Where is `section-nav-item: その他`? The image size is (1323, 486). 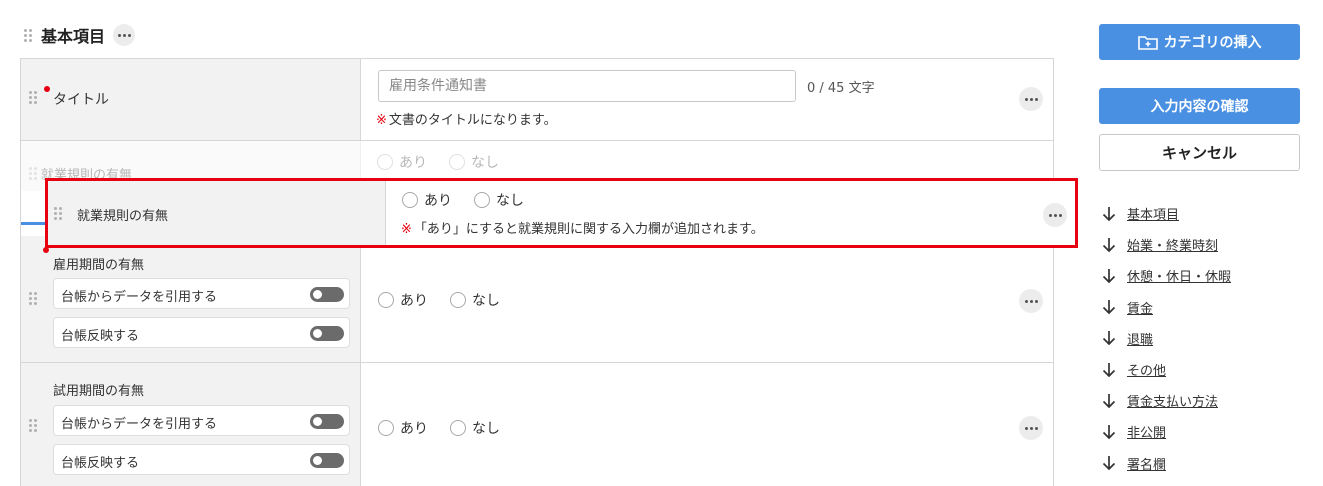
section-nav-item: その他 is located at coordinates (1202, 369).